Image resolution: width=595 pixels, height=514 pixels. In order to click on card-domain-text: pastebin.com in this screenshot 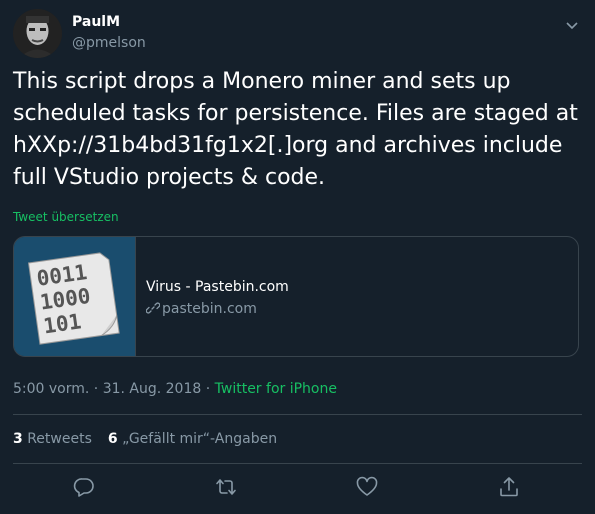, I will do `click(209, 309)`.